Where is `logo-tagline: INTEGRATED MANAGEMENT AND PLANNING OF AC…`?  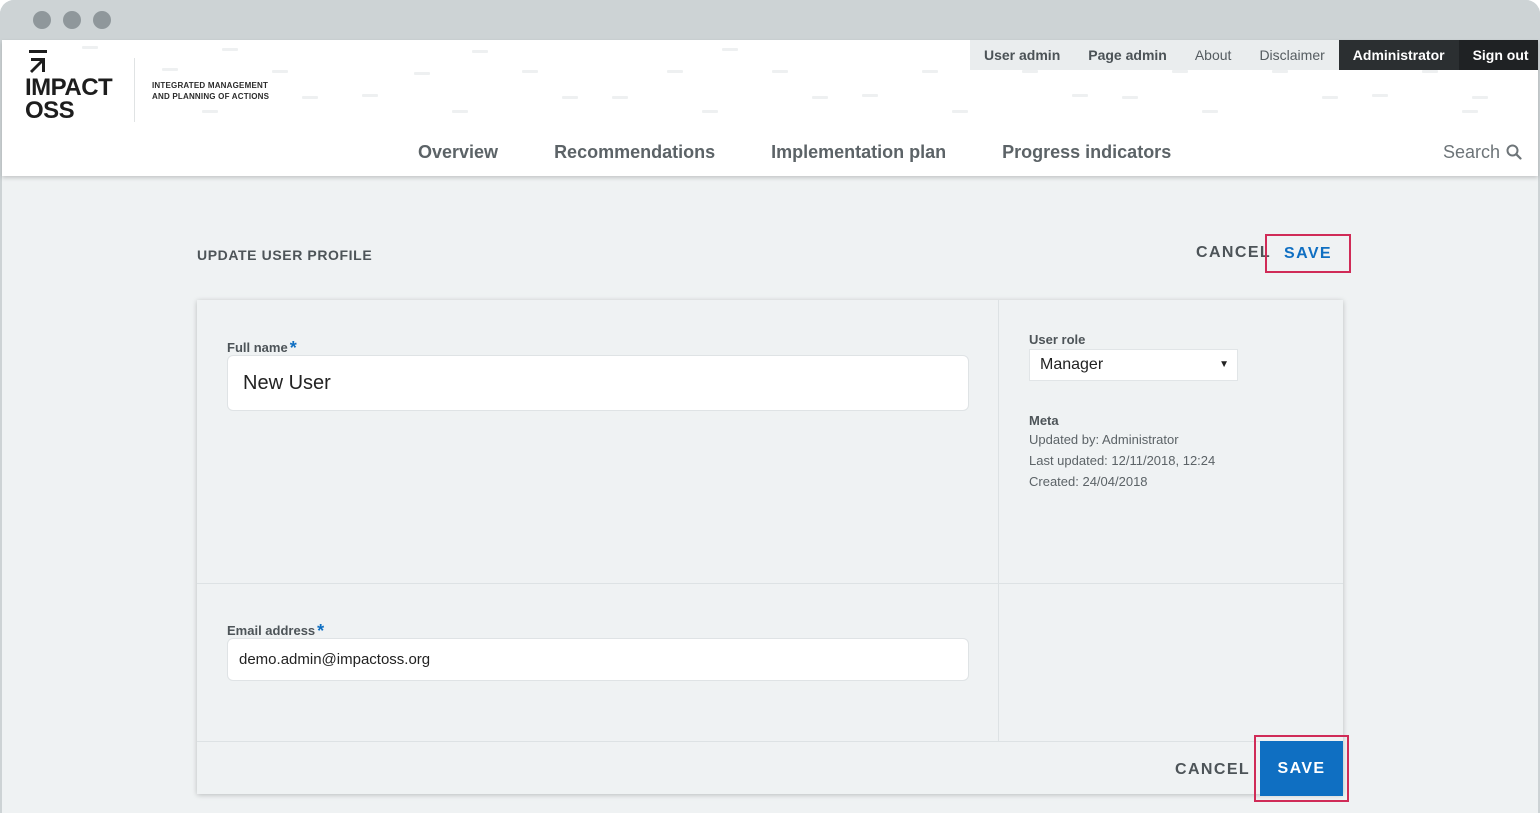 logo-tagline: INTEGRATED MANAGEMENT AND PLANNING OF AC… is located at coordinates (210, 91).